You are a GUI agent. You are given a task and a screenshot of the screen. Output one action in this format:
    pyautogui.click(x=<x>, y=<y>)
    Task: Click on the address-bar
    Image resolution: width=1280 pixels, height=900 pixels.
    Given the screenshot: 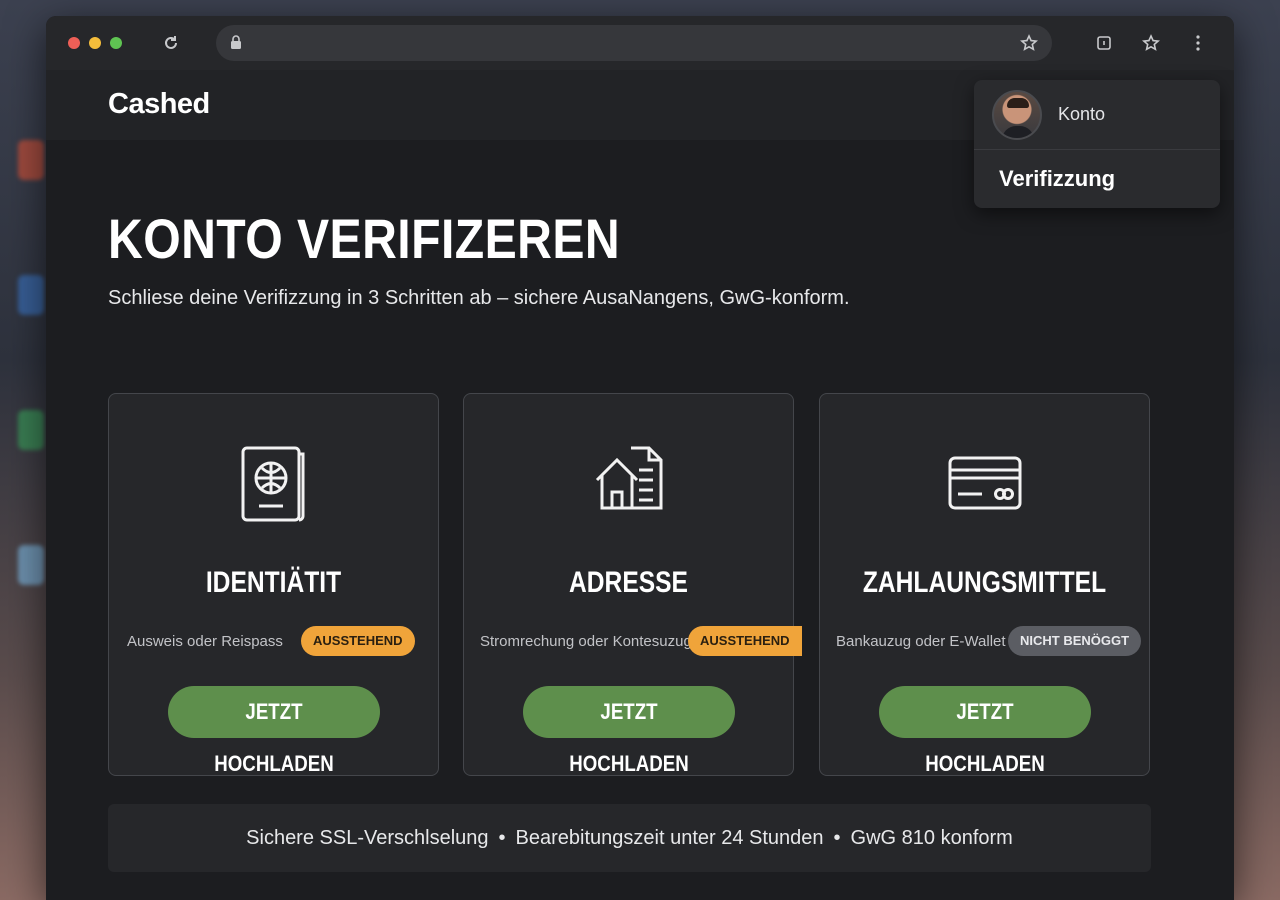 What is the action you would take?
    pyautogui.click(x=634, y=43)
    